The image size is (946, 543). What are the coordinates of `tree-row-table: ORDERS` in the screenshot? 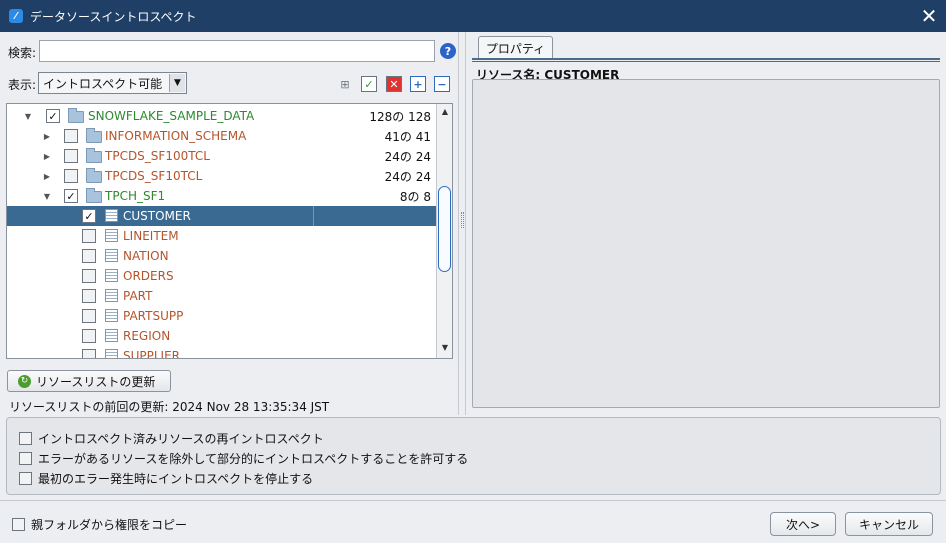 It's located at (222, 276).